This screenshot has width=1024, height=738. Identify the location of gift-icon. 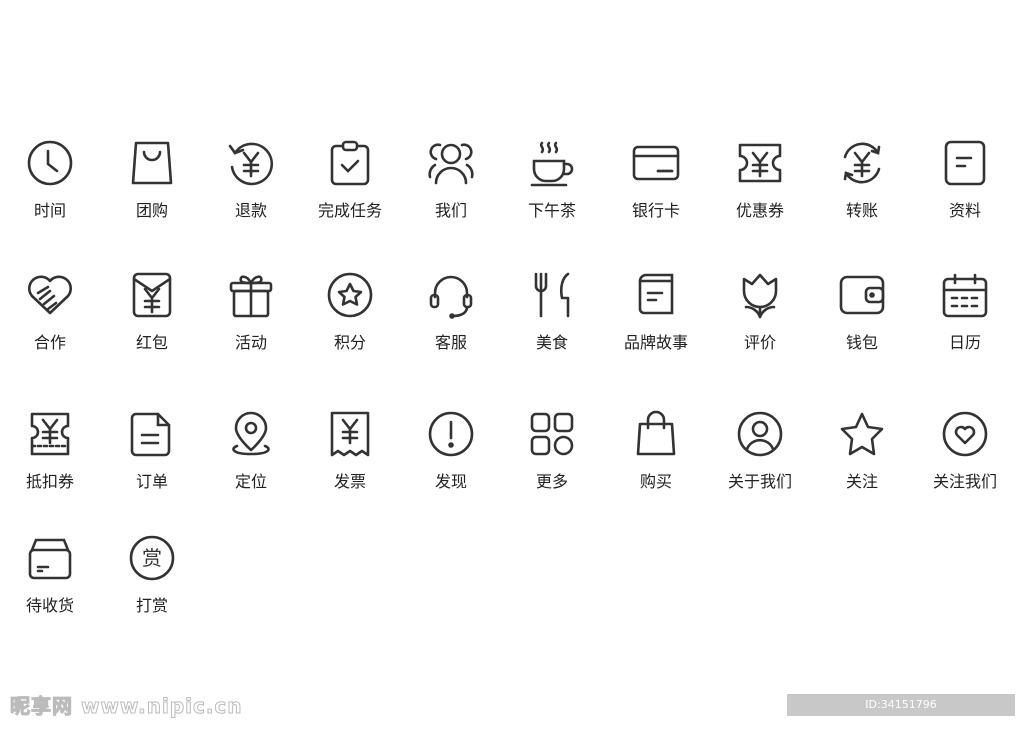
(251, 296).